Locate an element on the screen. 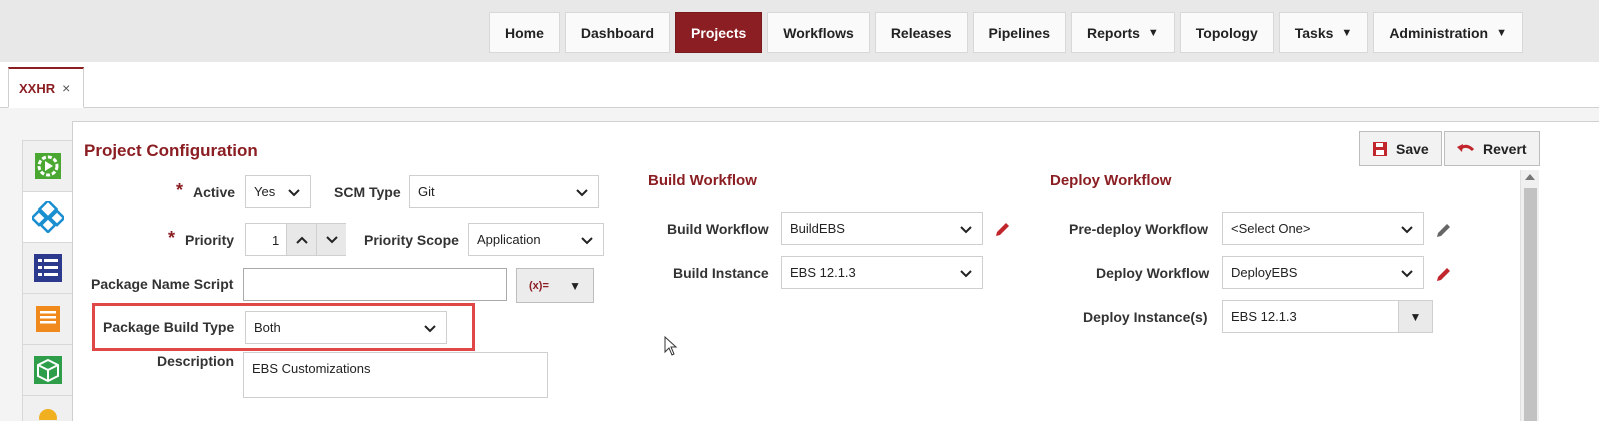  scroll-thumb is located at coordinates (1530, 304).